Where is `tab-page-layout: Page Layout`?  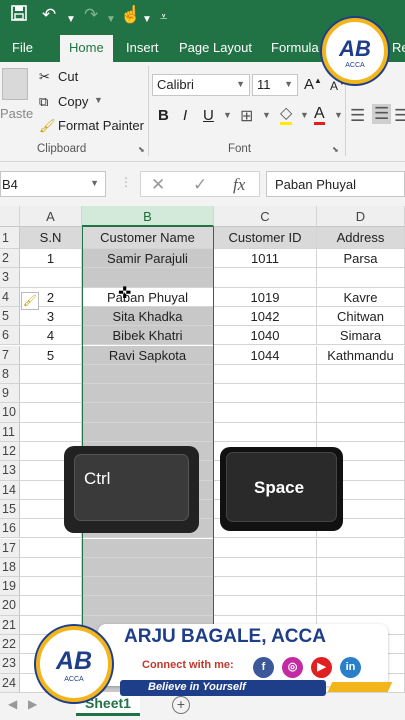 tab-page-layout: Page Layout is located at coordinates (215, 47).